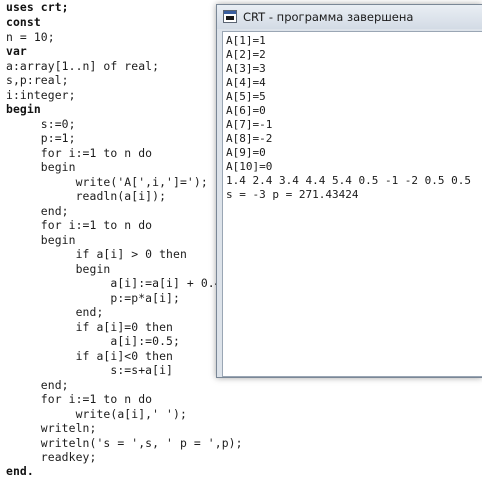  I want to click on crt-titlebar: CRT - программа завершена, so click(349, 17).